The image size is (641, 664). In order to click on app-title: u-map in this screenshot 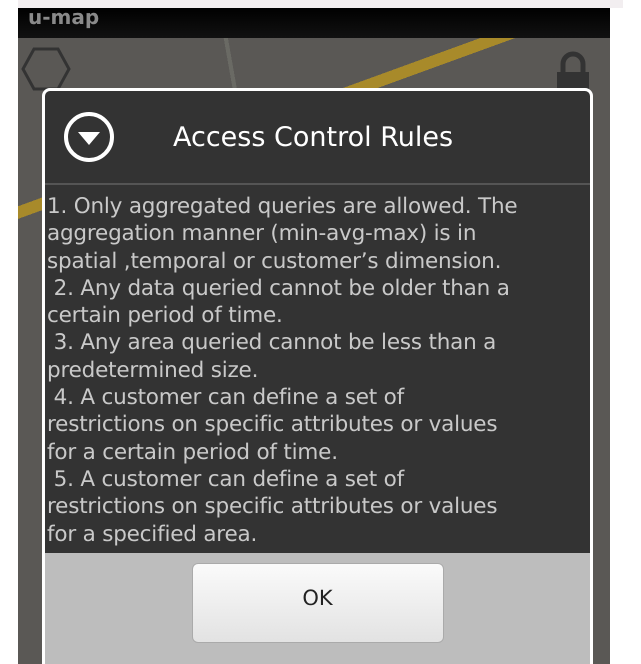, I will do `click(64, 17)`.